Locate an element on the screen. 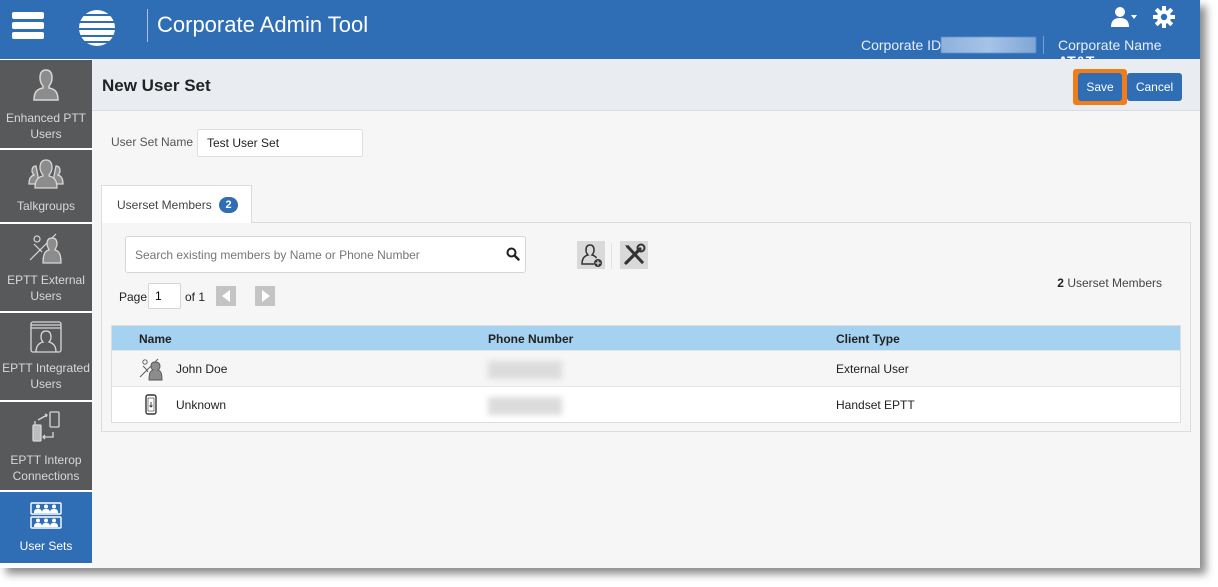 This screenshot has width=1218, height=587. member-count-badge: 2 is located at coordinates (228, 205).